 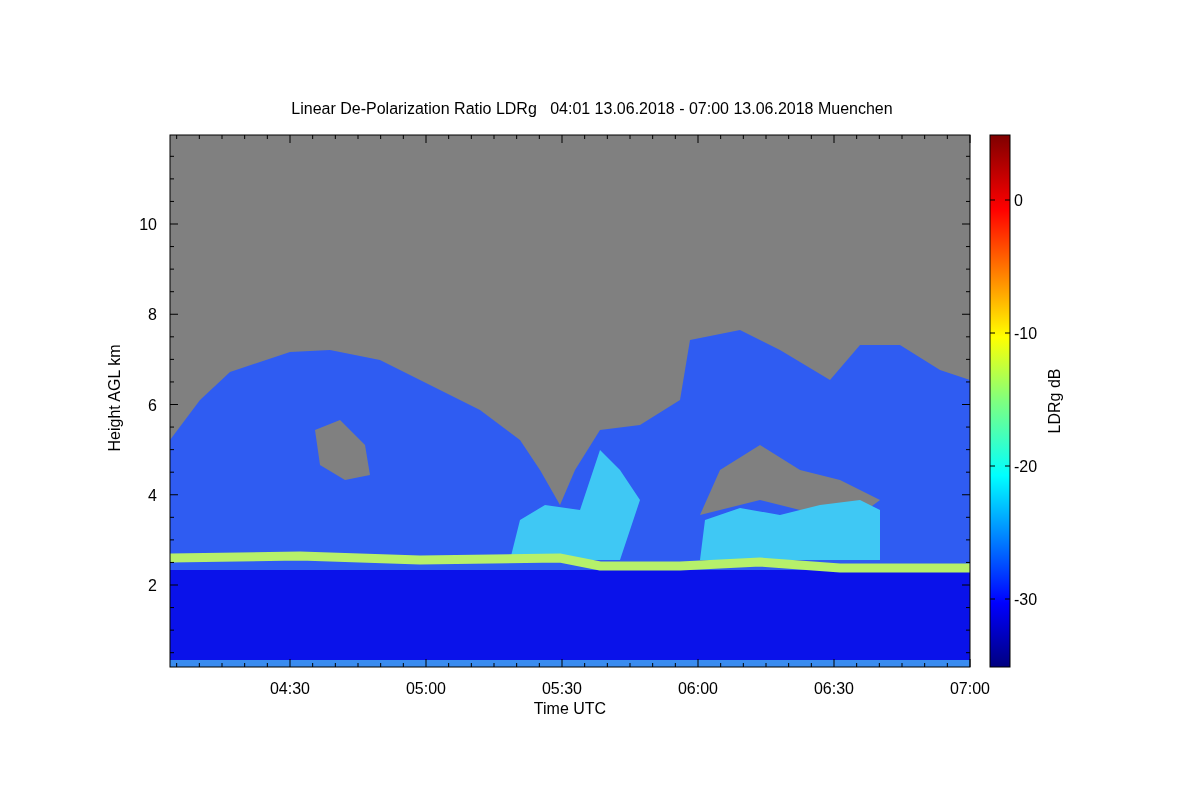 What do you see at coordinates (592, 108) in the screenshot?
I see `plot-title: Linear De-Polarization Ratio LDRg 04:01 13.06.2018 - 07:00 13.06.2018 Muenchen` at bounding box center [592, 108].